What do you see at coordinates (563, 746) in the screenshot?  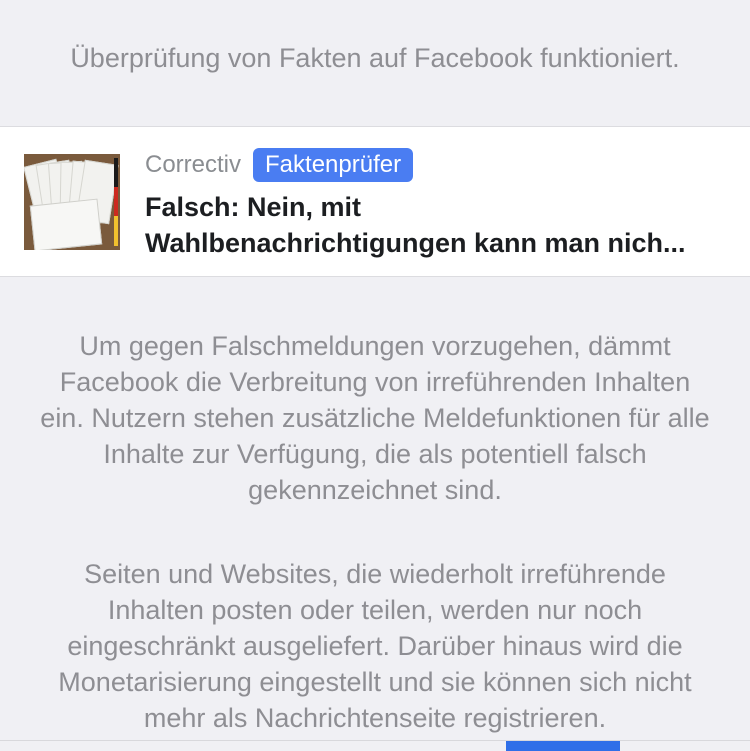 I see `bottom-action-button` at bounding box center [563, 746].